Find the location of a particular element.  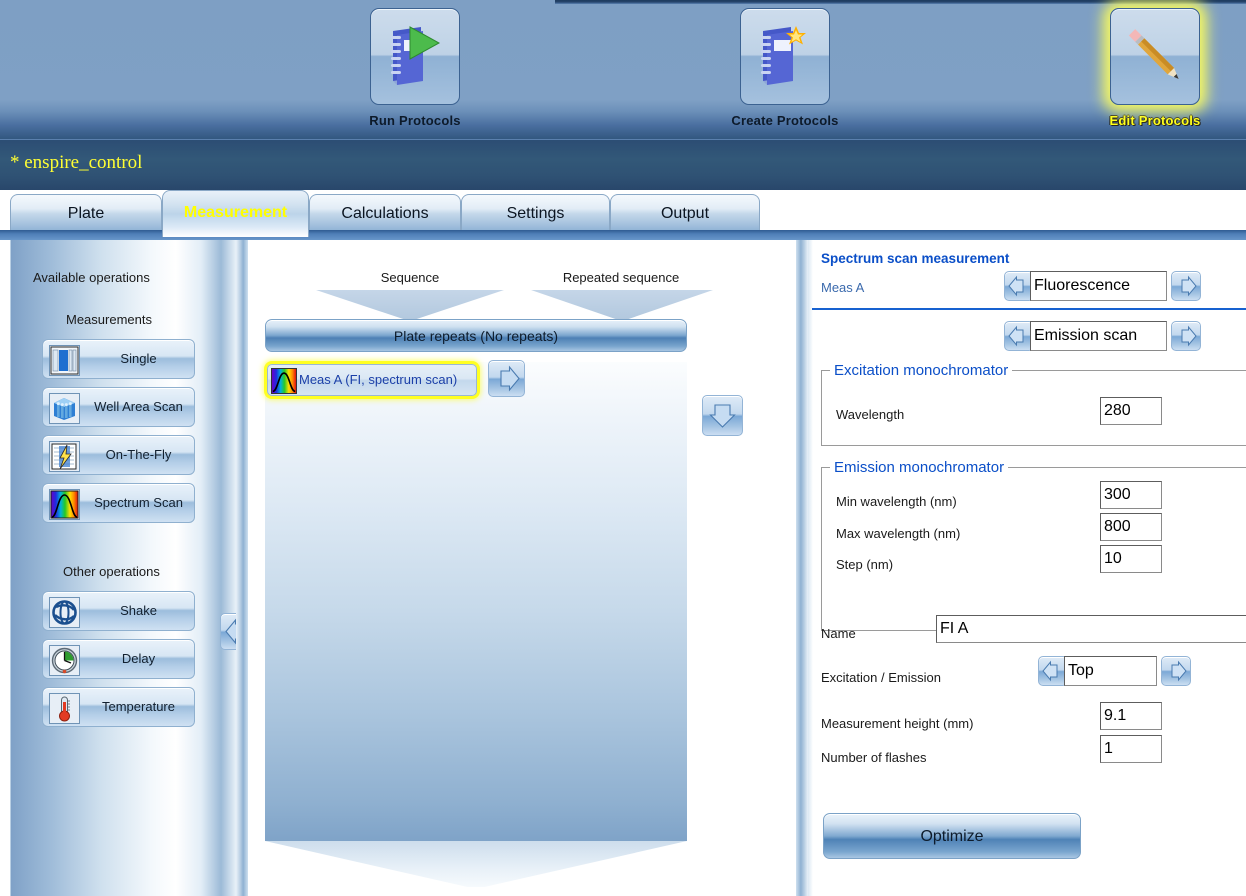

max-wavelength-label: Max wavelength (nm) is located at coordinates (898, 533).